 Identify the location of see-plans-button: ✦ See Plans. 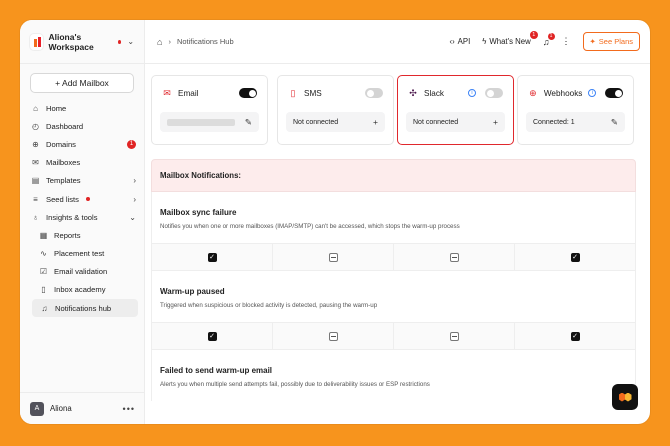
(611, 41).